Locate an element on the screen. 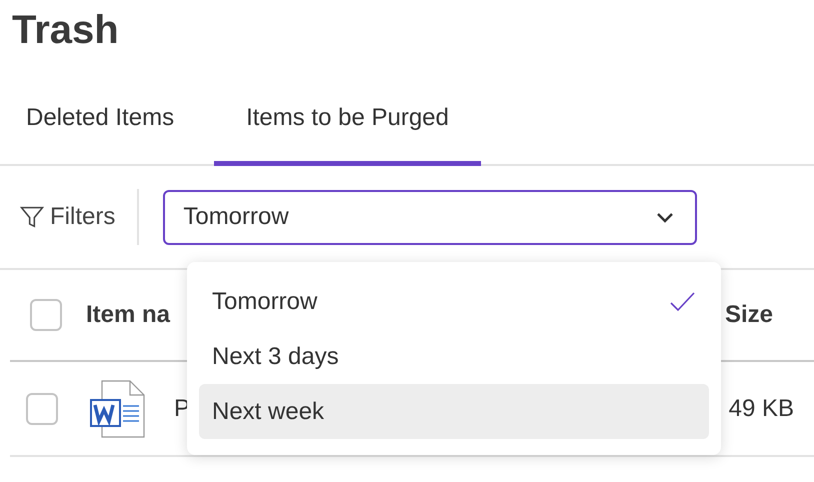 This screenshot has height=482, width=814. column-header: Size is located at coordinates (748, 315).